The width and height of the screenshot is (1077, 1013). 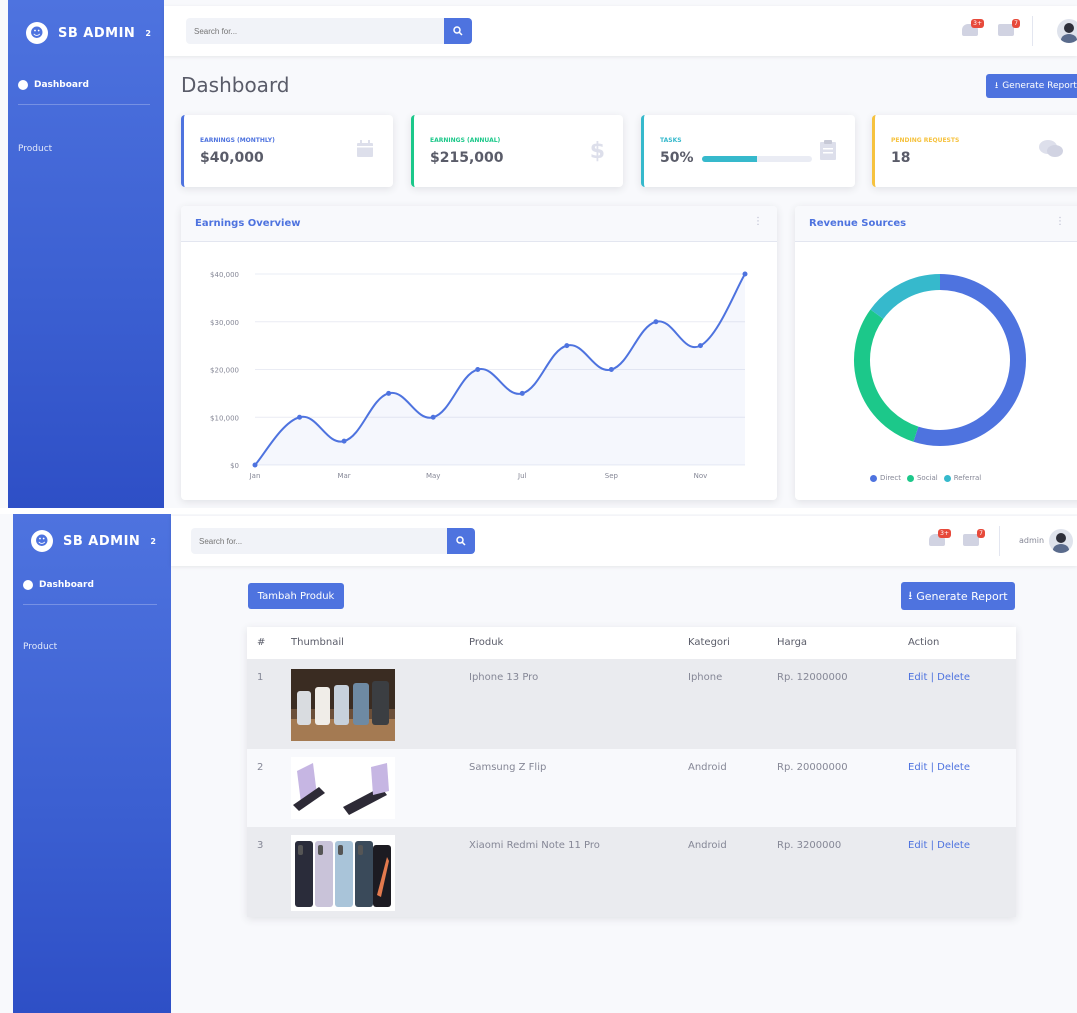 What do you see at coordinates (224, 323) in the screenshot?
I see `y-tick-label: $30,000` at bounding box center [224, 323].